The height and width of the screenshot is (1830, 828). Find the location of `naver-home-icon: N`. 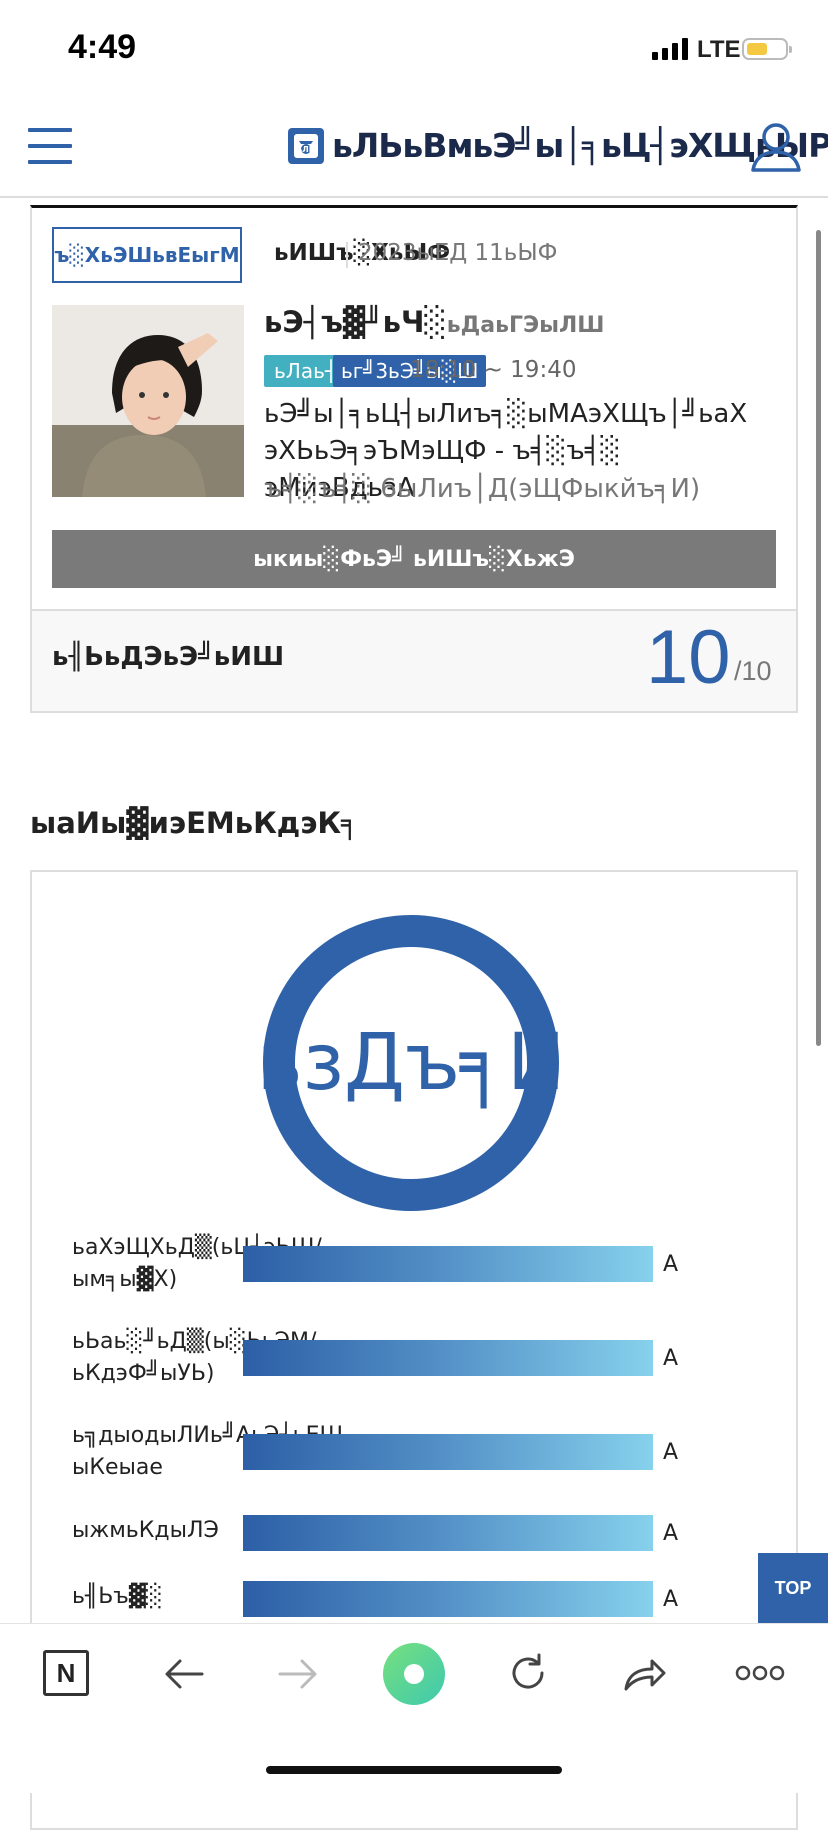

naver-home-icon: N is located at coordinates (66, 1673).